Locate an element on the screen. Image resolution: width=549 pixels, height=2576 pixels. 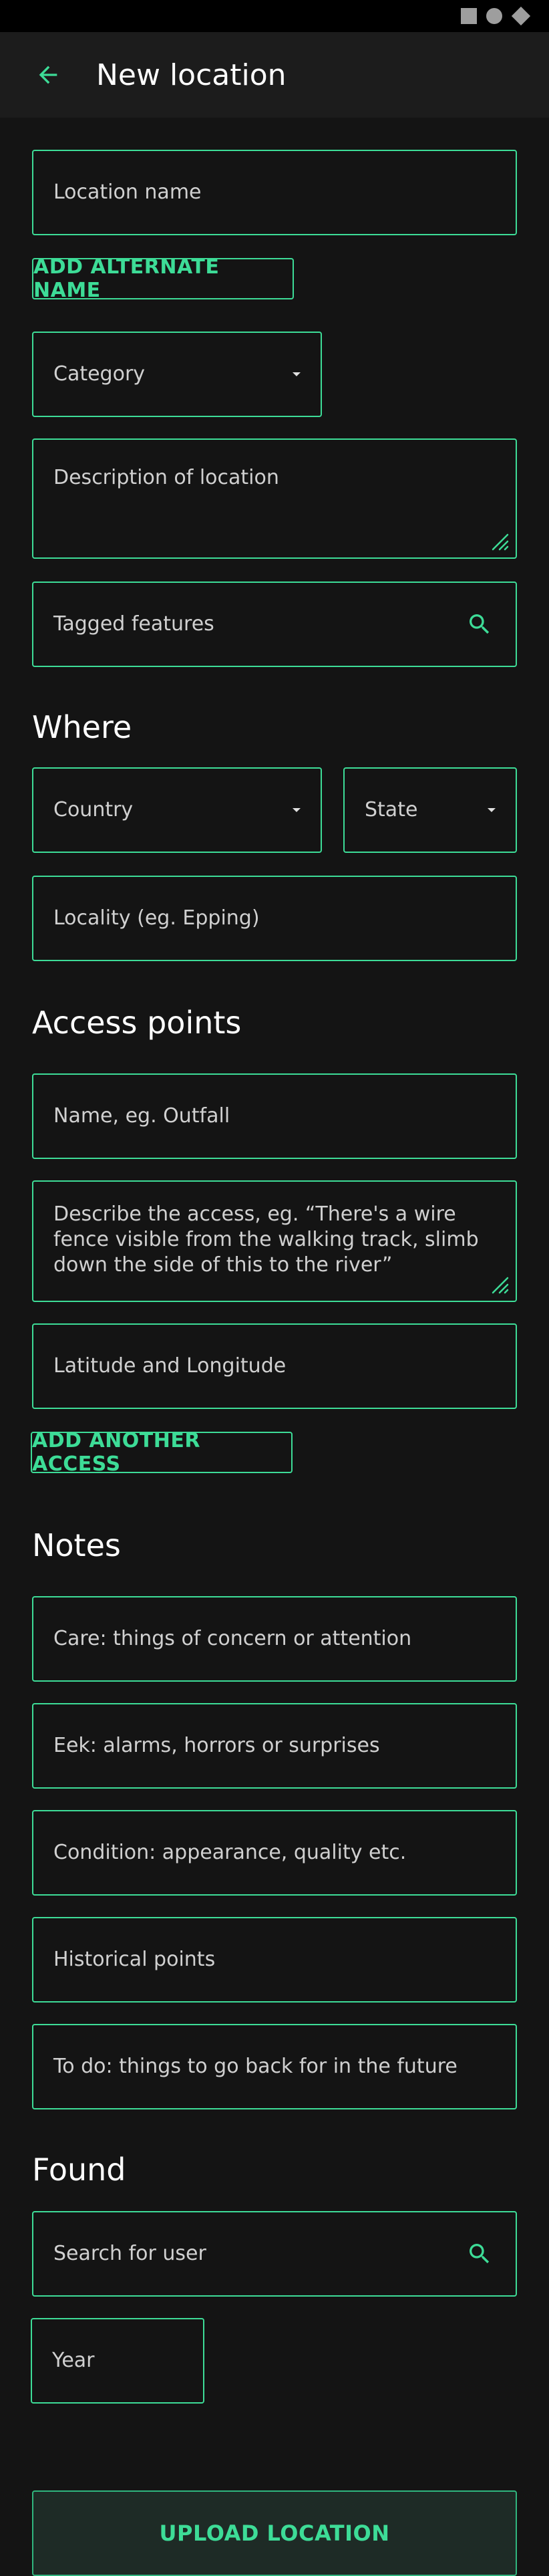
condition-note-field: Condition: appearance, quality etc. is located at coordinates (275, 1853).